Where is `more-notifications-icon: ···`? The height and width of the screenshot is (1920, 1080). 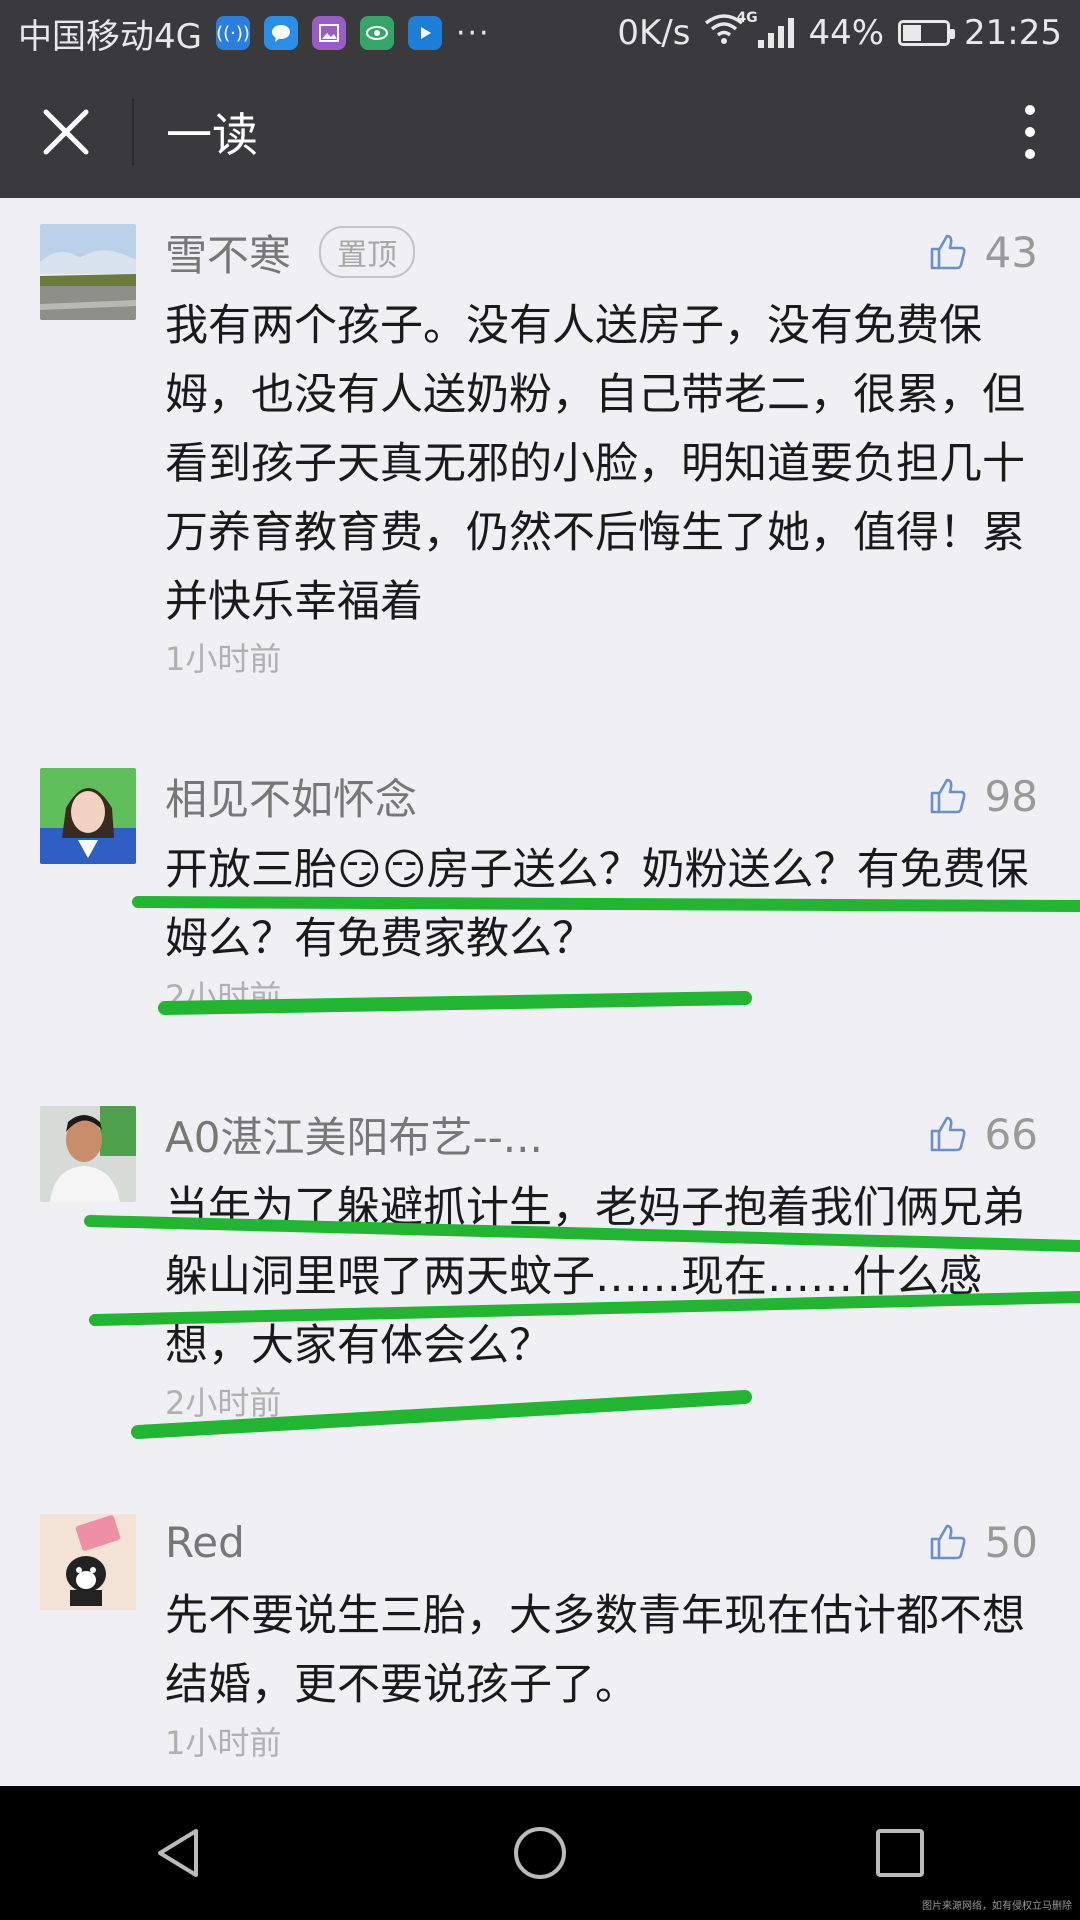 more-notifications-icon: ··· is located at coordinates (473, 33).